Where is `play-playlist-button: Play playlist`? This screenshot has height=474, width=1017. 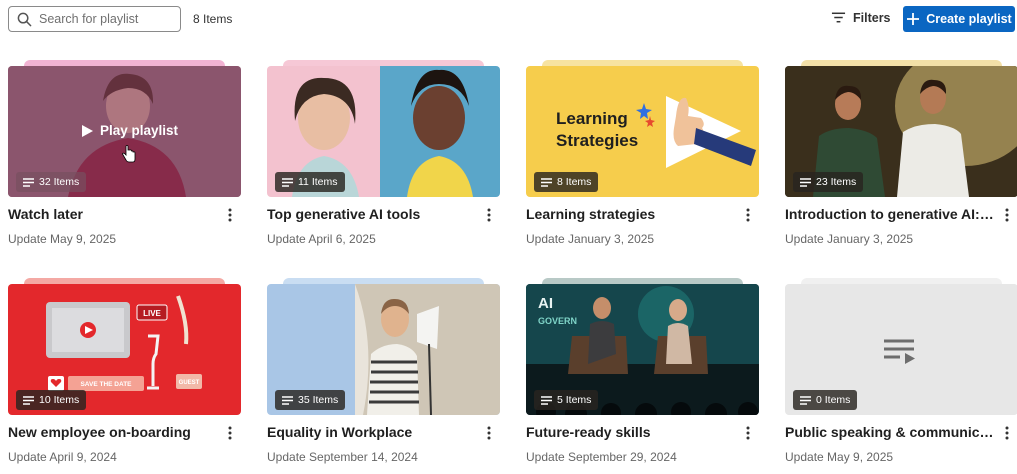
play-playlist-button: Play playlist is located at coordinates (130, 130).